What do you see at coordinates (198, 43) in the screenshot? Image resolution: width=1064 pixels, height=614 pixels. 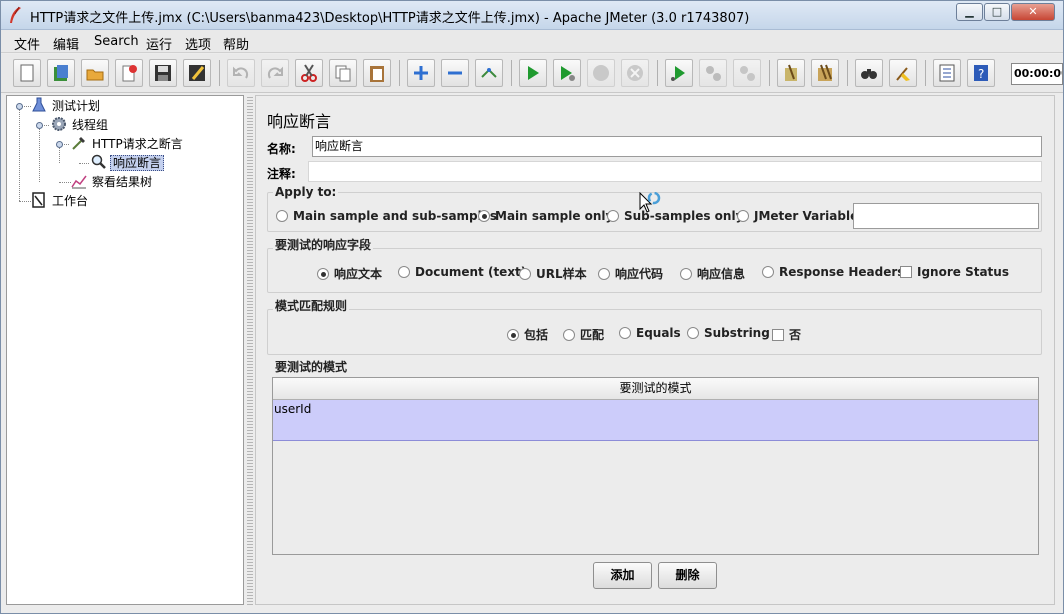 I see `menu-options: 选项` at bounding box center [198, 43].